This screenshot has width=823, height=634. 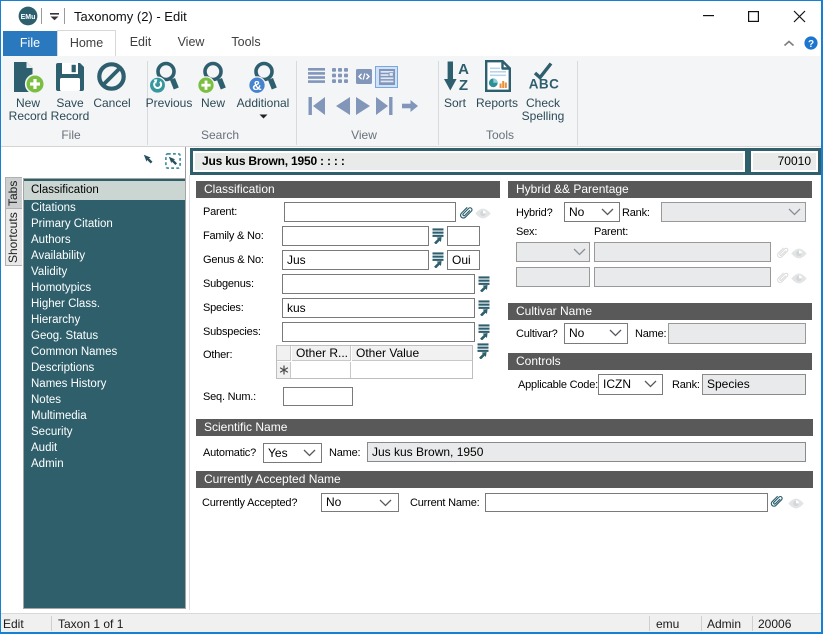 What do you see at coordinates (28, 17) in the screenshot?
I see `svg-text: EMu` at bounding box center [28, 17].